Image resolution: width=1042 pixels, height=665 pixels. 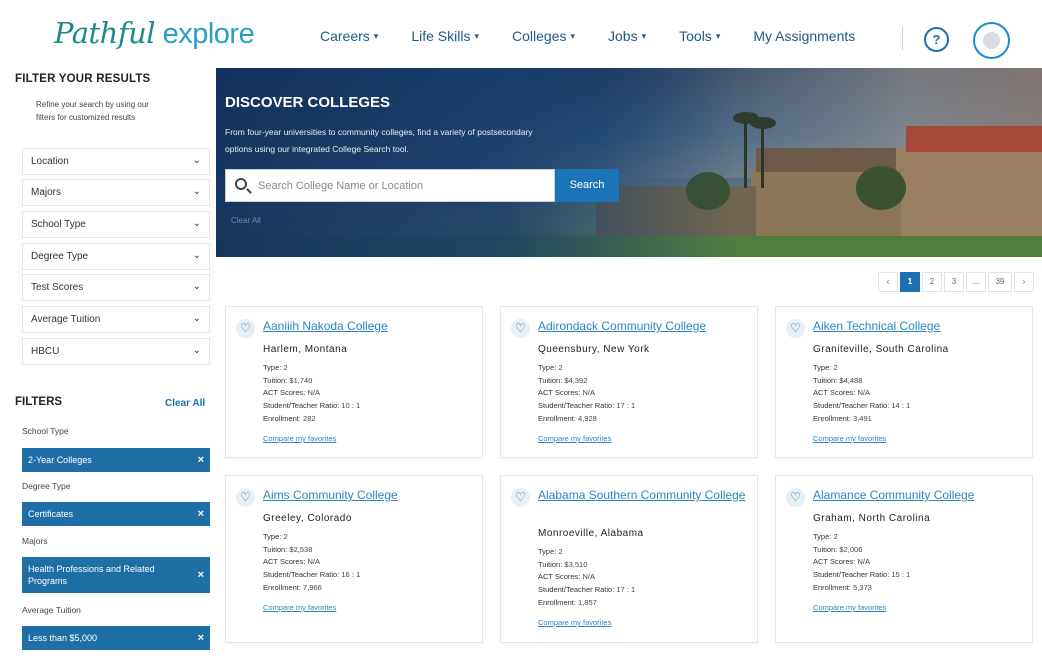 What do you see at coordinates (246, 220) in the screenshot?
I see `hero-clear-link: Clear All` at bounding box center [246, 220].